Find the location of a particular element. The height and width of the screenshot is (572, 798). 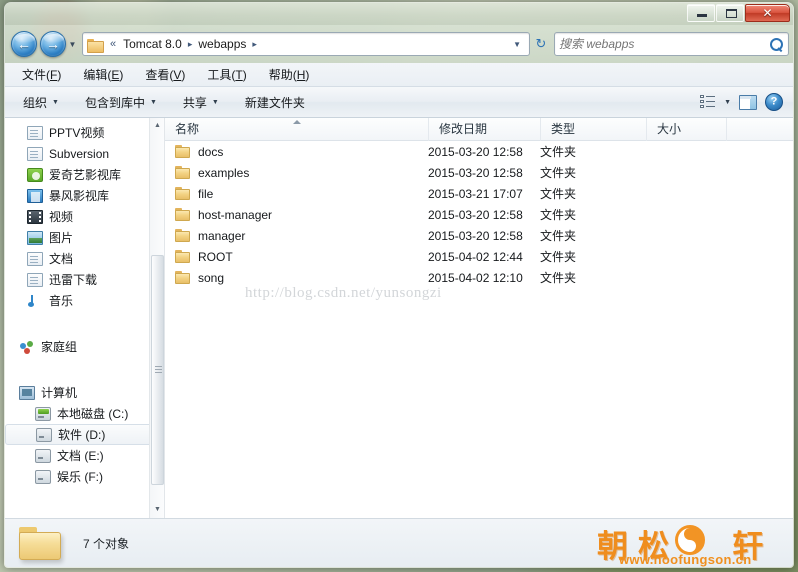

sidebar-item-label: 爱奇艺影视库 is located at coordinates (85, 175).